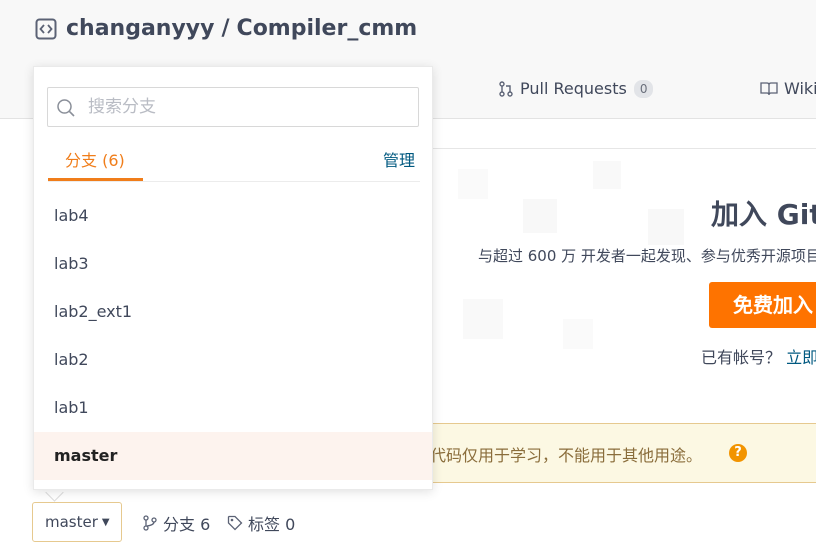  What do you see at coordinates (506, 88) in the screenshot?
I see `pull-request-icon` at bounding box center [506, 88].